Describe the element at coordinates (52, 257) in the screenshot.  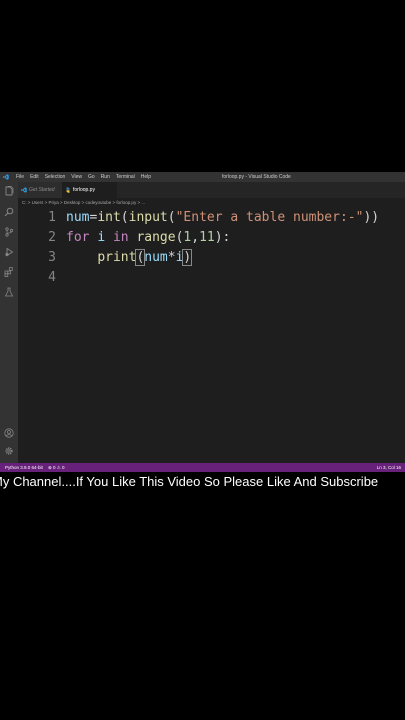
I see `line-number: 3` at that location.